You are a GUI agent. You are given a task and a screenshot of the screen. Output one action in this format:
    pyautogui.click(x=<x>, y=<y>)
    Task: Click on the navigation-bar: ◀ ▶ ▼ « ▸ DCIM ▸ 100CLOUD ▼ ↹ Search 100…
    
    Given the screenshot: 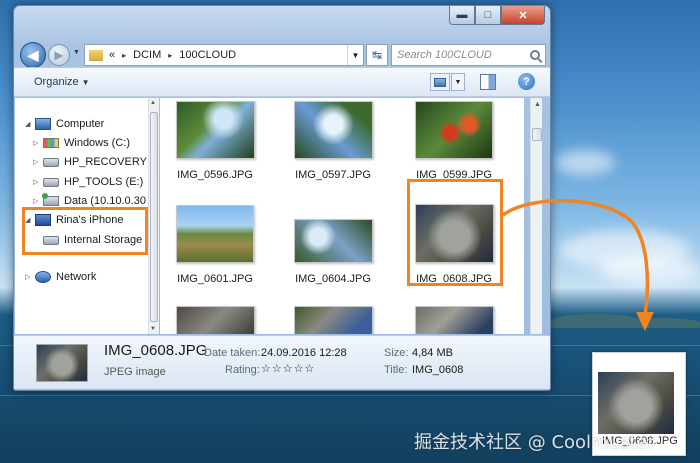 What is the action you would take?
    pyautogui.click(x=282, y=52)
    